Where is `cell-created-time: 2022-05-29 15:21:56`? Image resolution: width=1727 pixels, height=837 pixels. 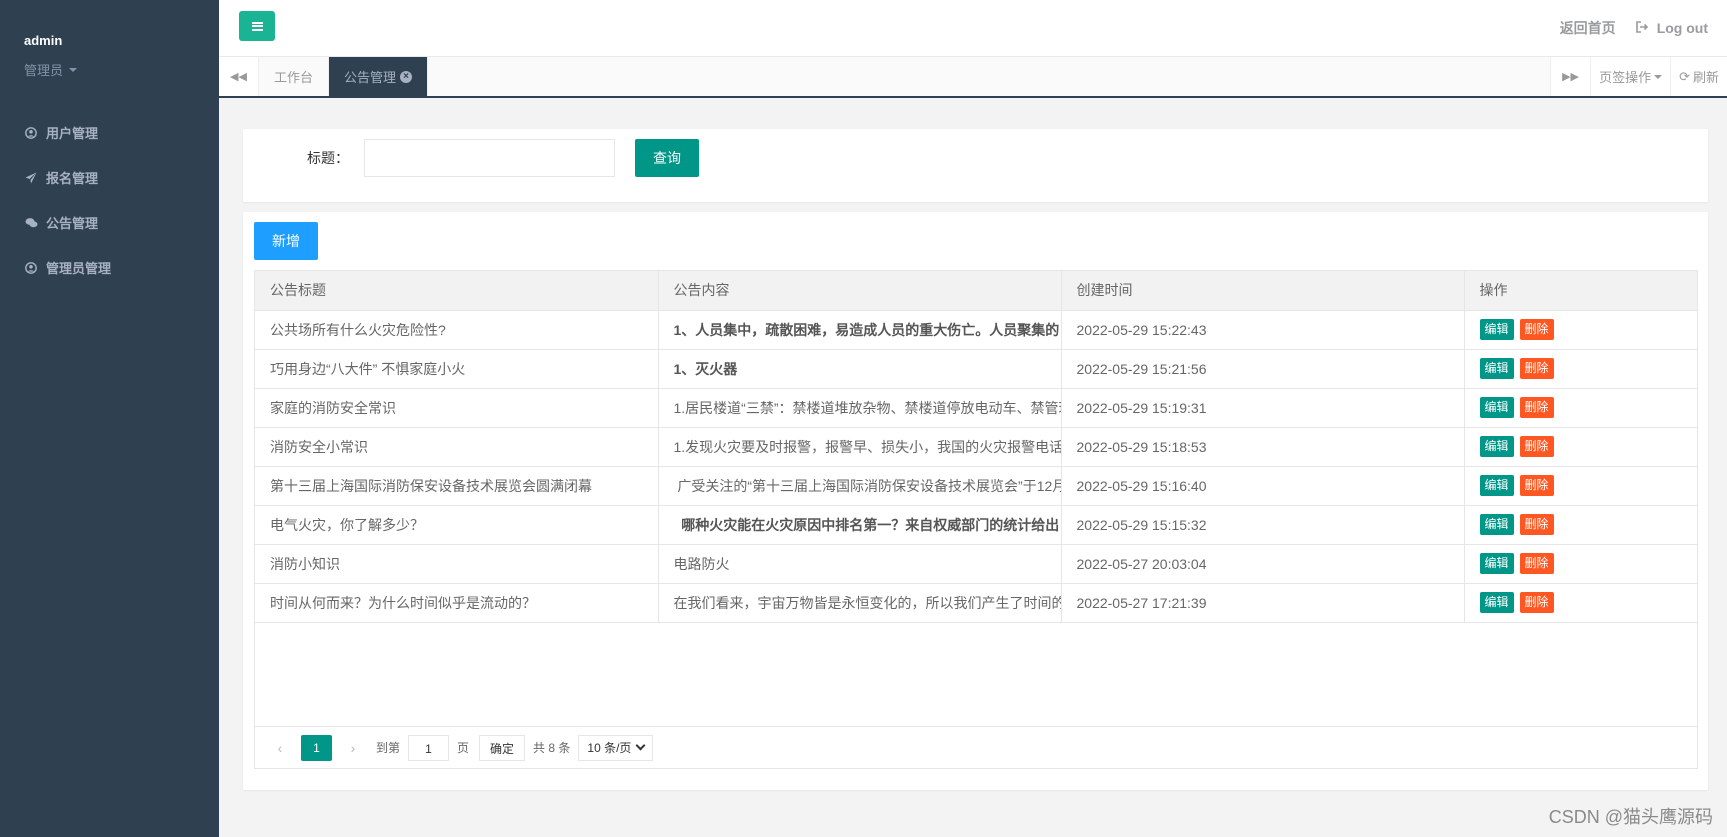
cell-created-time: 2022-05-29 15:21:56 is located at coordinates (1263, 369).